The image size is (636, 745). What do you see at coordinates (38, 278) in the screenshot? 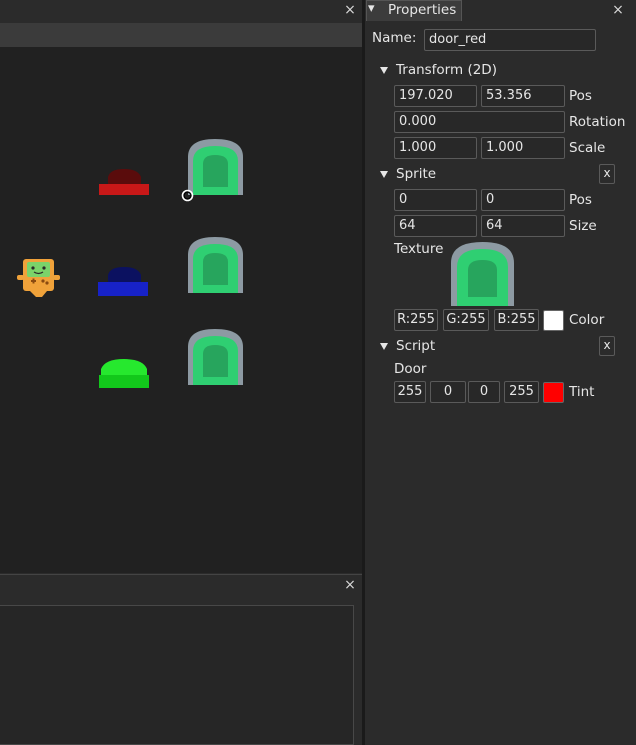
I see `player-sprite` at bounding box center [38, 278].